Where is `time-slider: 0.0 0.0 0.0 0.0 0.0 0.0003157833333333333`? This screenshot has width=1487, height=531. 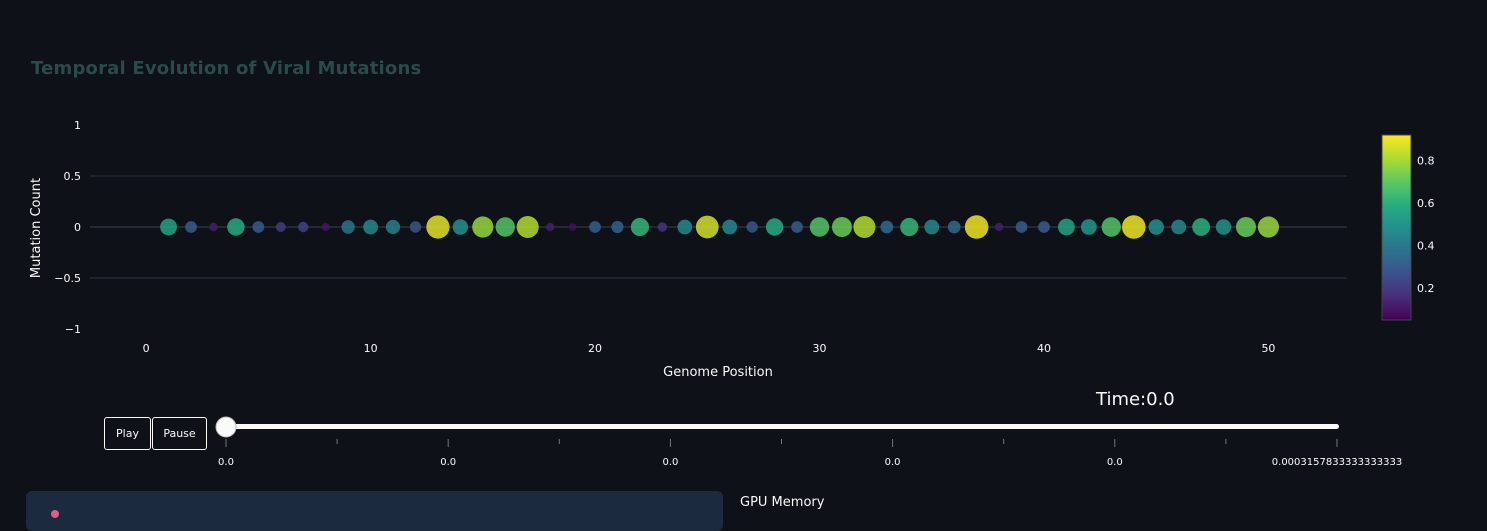
time-slider: 0.0 0.0 0.0 0.0 0.0 0.0003157833333333333 is located at coordinates (808, 442).